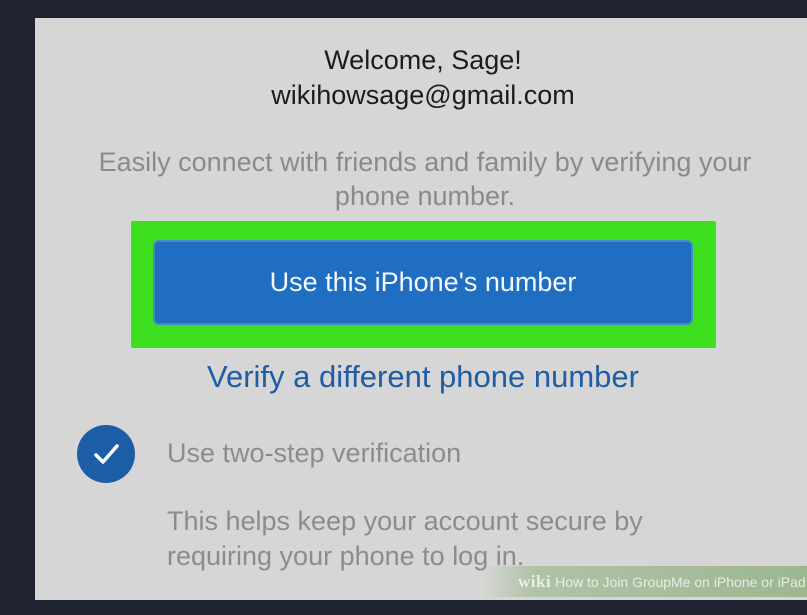  I want to click on two-step-verification-label: Use two-step verification, so click(314, 453).